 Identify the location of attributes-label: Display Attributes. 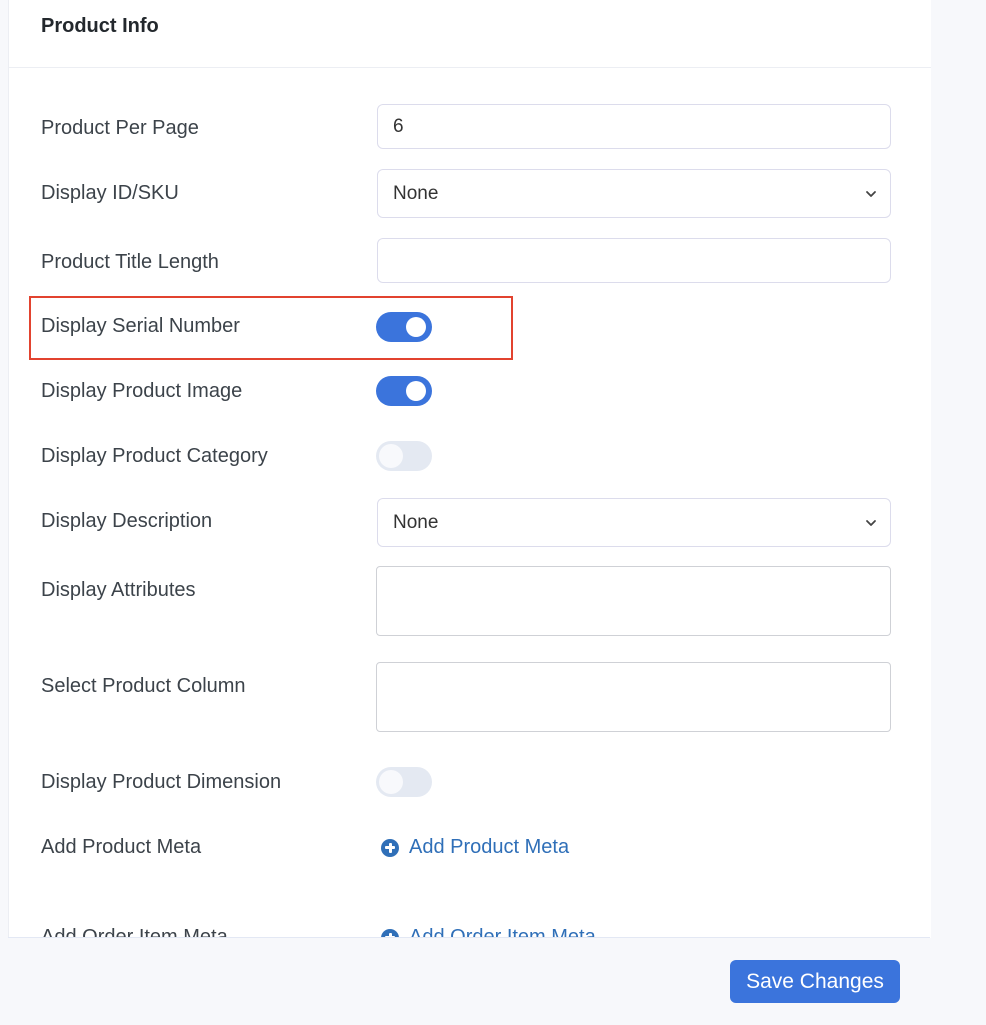
(118, 590).